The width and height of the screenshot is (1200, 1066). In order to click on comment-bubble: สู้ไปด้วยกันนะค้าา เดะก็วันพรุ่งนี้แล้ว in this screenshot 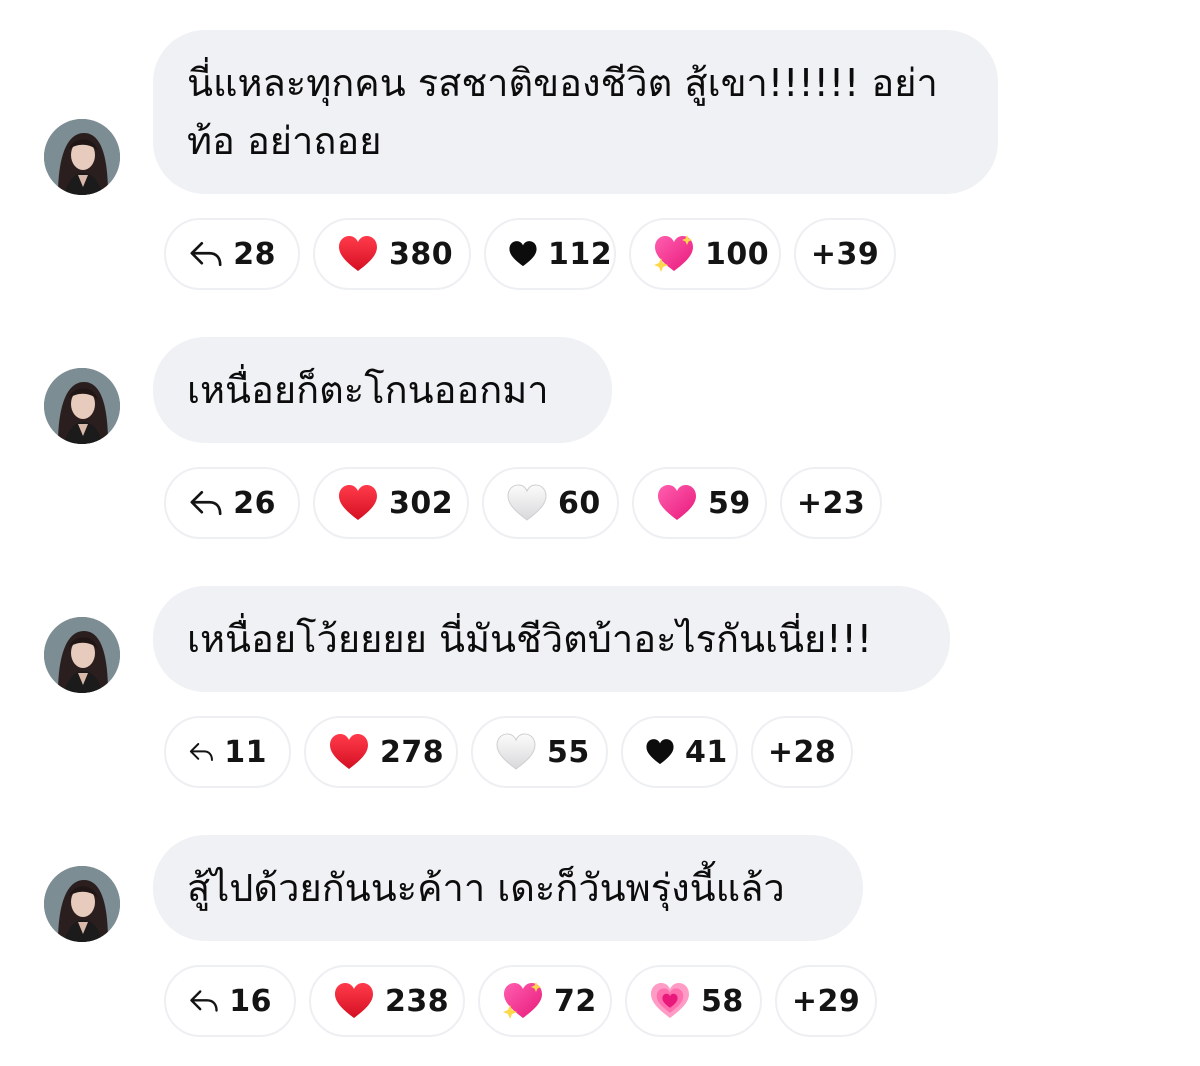, I will do `click(508, 888)`.